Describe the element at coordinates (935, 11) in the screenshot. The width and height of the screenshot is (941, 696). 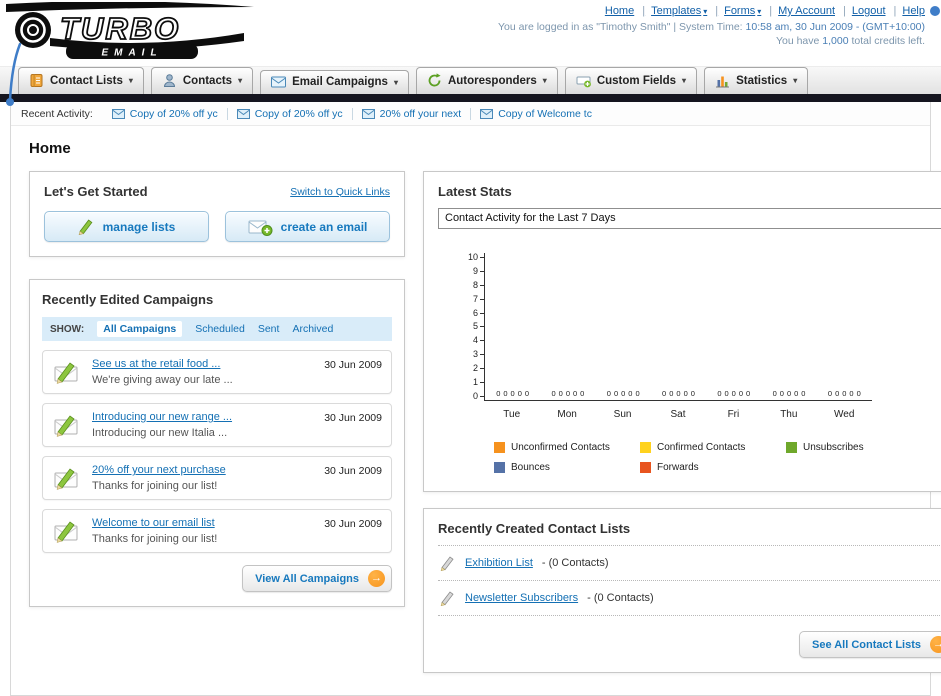
I see `corner-dot-decoration` at that location.